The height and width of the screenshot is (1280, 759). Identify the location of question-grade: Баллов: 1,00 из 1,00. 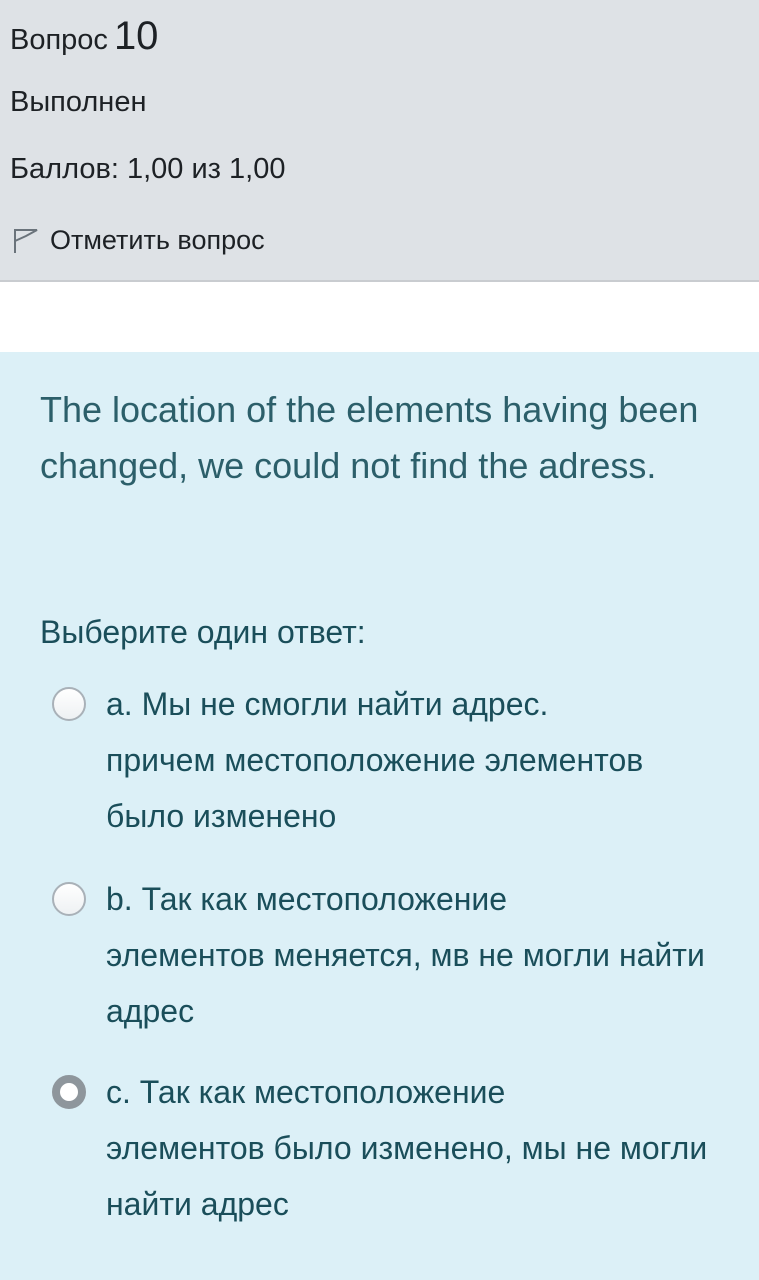
(148, 169).